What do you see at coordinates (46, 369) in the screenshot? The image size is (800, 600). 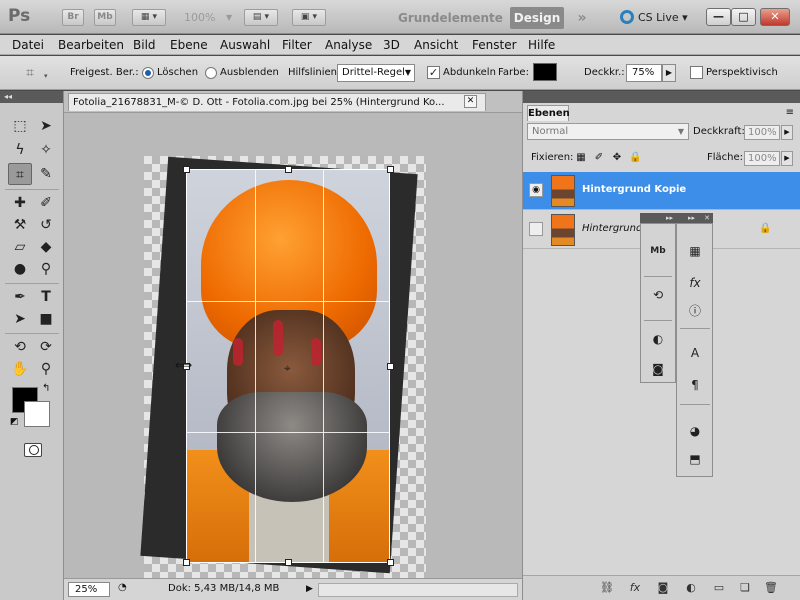 I see `zoom-tool-icon: ⚲` at bounding box center [46, 369].